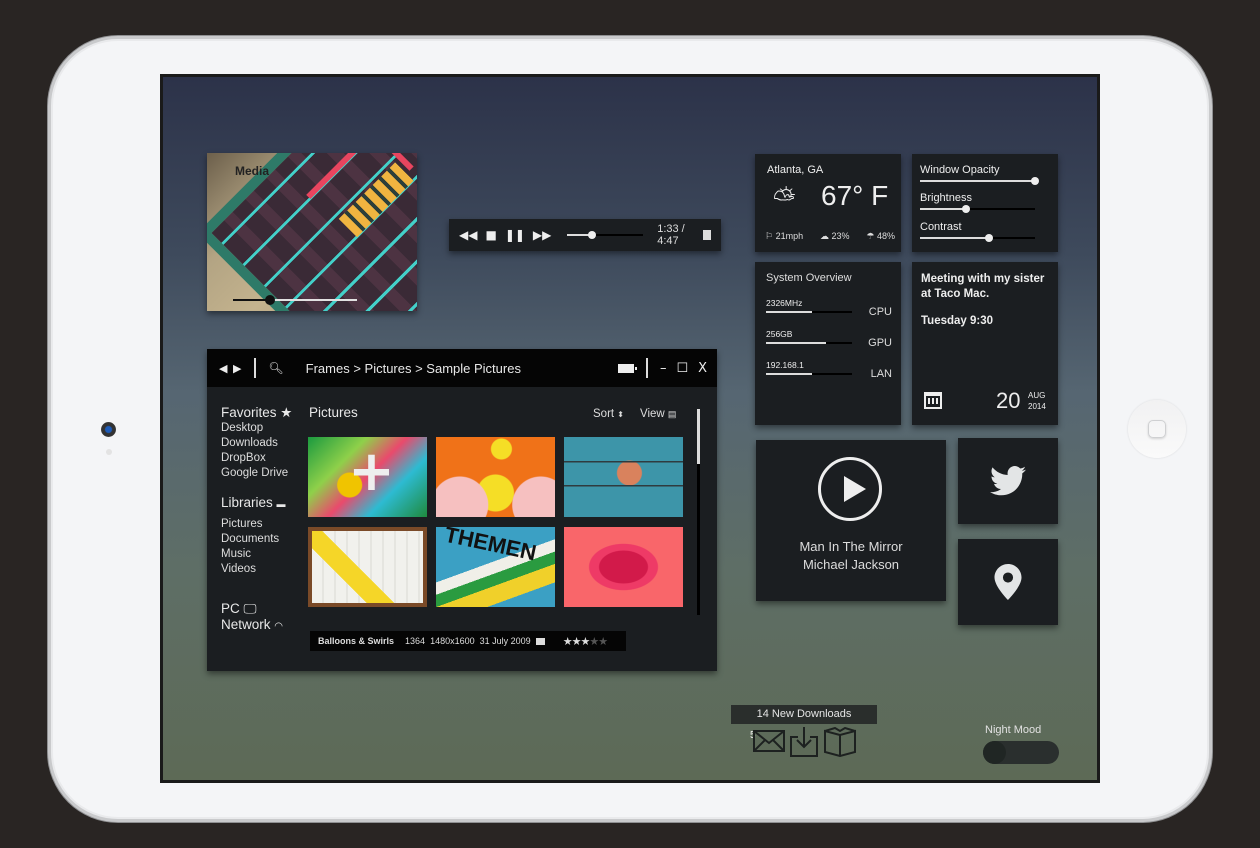 The image size is (1260, 848). What do you see at coordinates (515, 235) in the screenshot?
I see `pause-icon: ❚❚` at bounding box center [515, 235].